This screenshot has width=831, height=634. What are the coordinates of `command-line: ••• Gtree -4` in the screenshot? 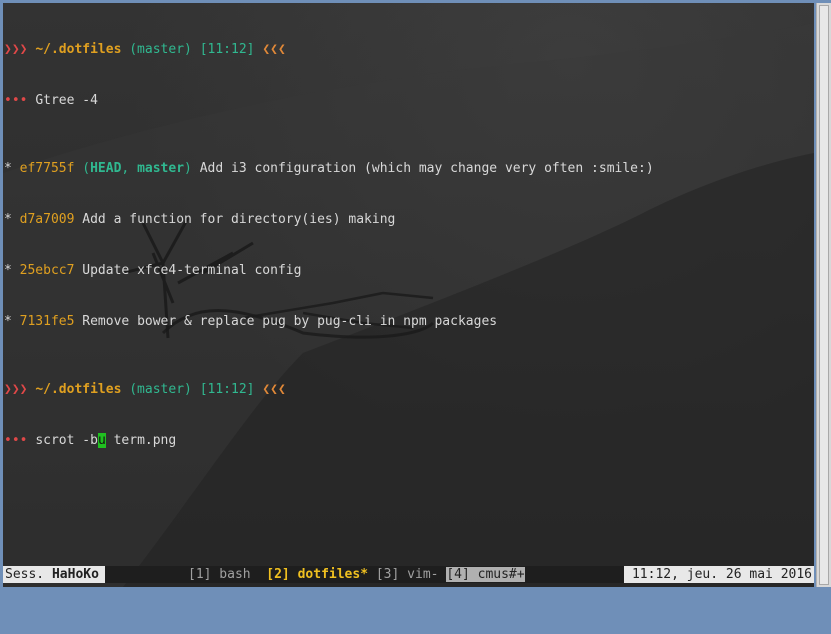 It's located at (409, 100).